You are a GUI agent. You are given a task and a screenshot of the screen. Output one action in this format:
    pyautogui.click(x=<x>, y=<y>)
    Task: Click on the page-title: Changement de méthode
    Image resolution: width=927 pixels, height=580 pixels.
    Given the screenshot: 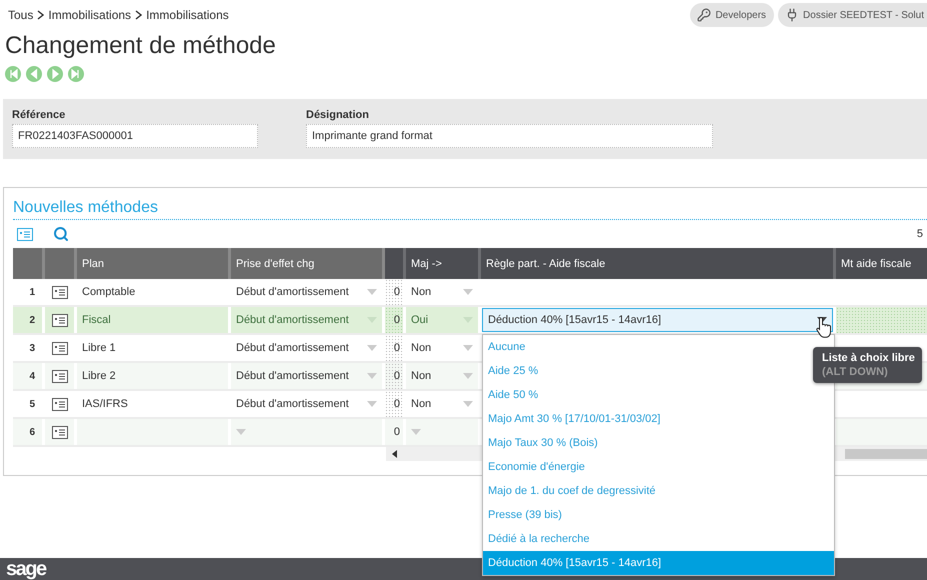 What is the action you would take?
    pyautogui.click(x=141, y=46)
    